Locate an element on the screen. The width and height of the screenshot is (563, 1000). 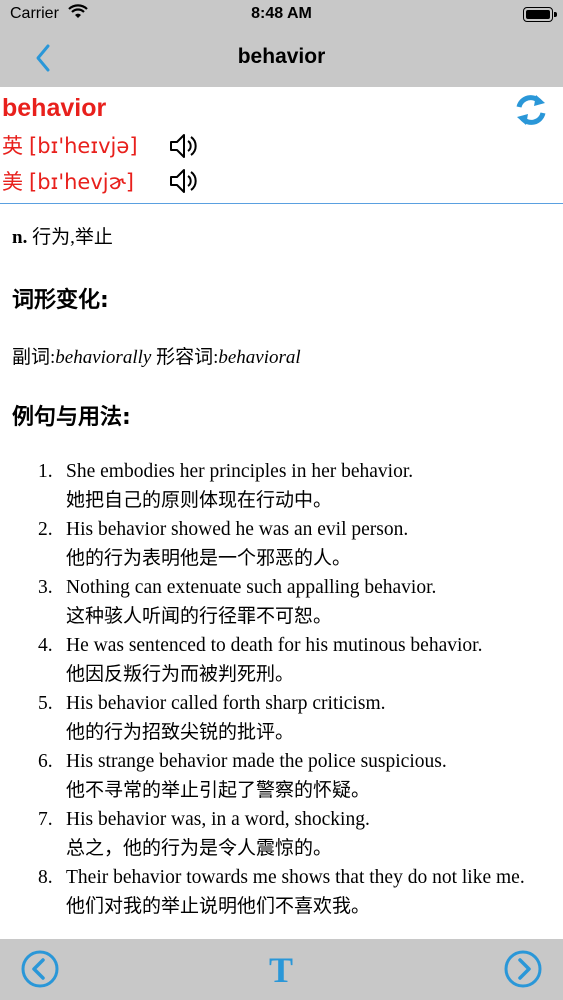
example-chinese: 他的行为招致尖锐的批评。 is located at coordinates (180, 732).